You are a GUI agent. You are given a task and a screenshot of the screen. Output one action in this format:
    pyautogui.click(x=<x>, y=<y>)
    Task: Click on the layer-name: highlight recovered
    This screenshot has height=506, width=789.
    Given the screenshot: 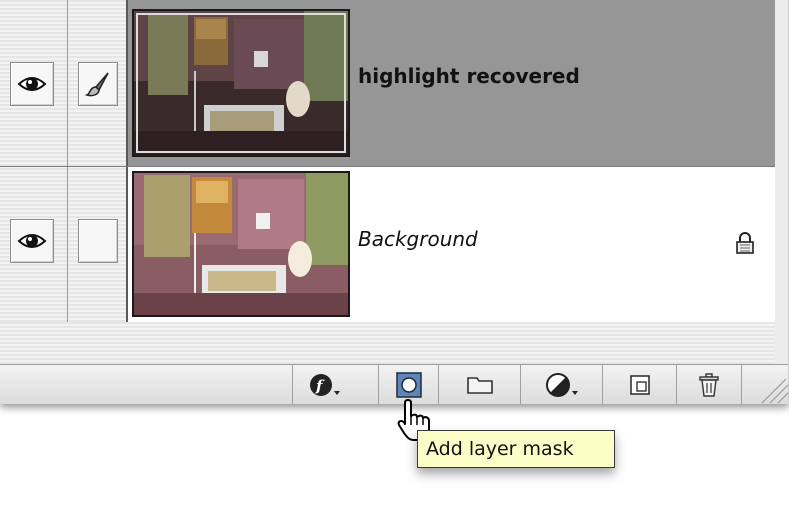 What is the action you would take?
    pyautogui.click(x=469, y=76)
    